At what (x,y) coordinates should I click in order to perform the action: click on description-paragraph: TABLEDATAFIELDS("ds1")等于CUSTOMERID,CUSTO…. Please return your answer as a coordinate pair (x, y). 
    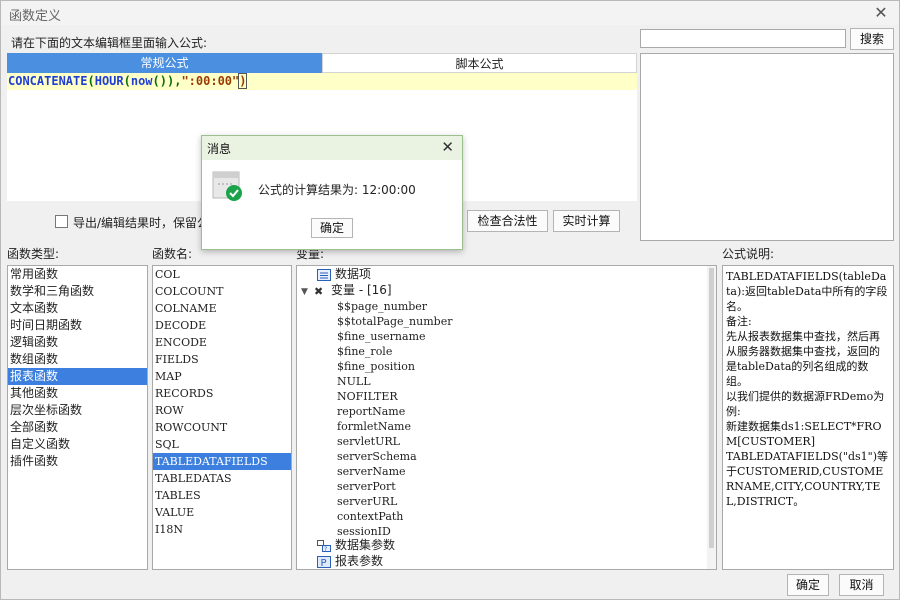
    Looking at the image, I should click on (807, 479).